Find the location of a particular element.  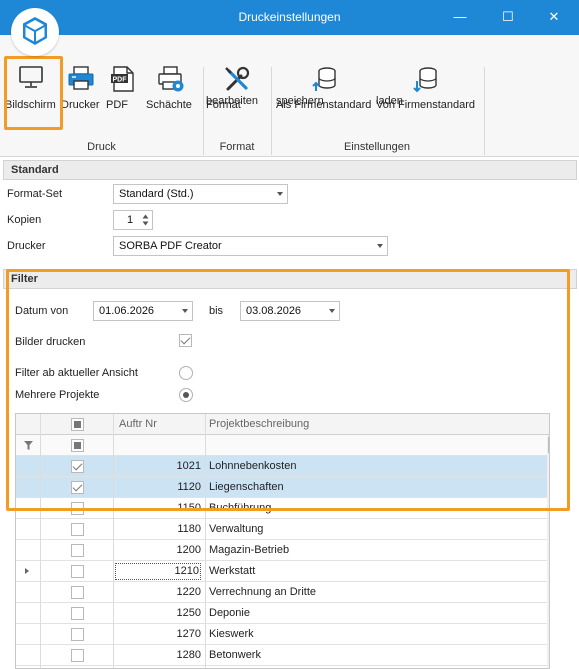

auftr-nr-cell: 1180 is located at coordinates (158, 529).